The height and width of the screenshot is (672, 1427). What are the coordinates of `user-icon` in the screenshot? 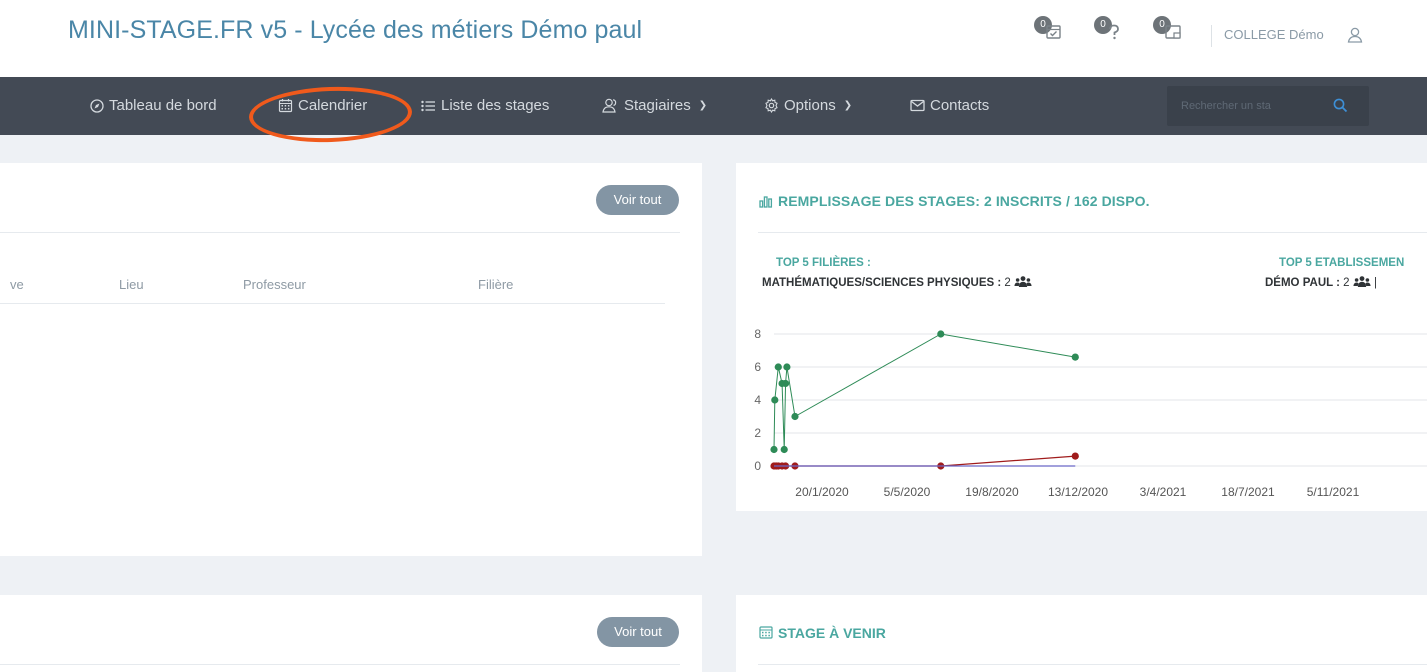 It's located at (1355, 35).